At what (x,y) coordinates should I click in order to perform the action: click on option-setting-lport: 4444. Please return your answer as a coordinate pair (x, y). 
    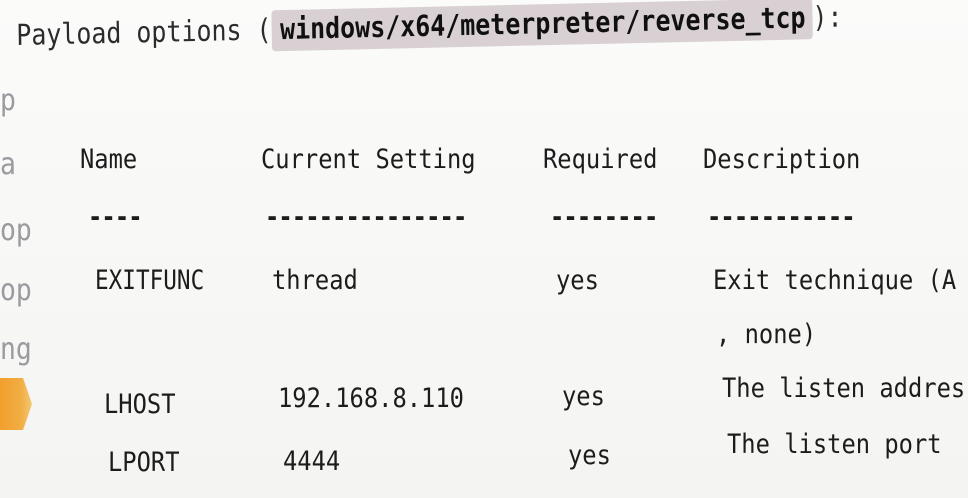
    Looking at the image, I should click on (312, 461).